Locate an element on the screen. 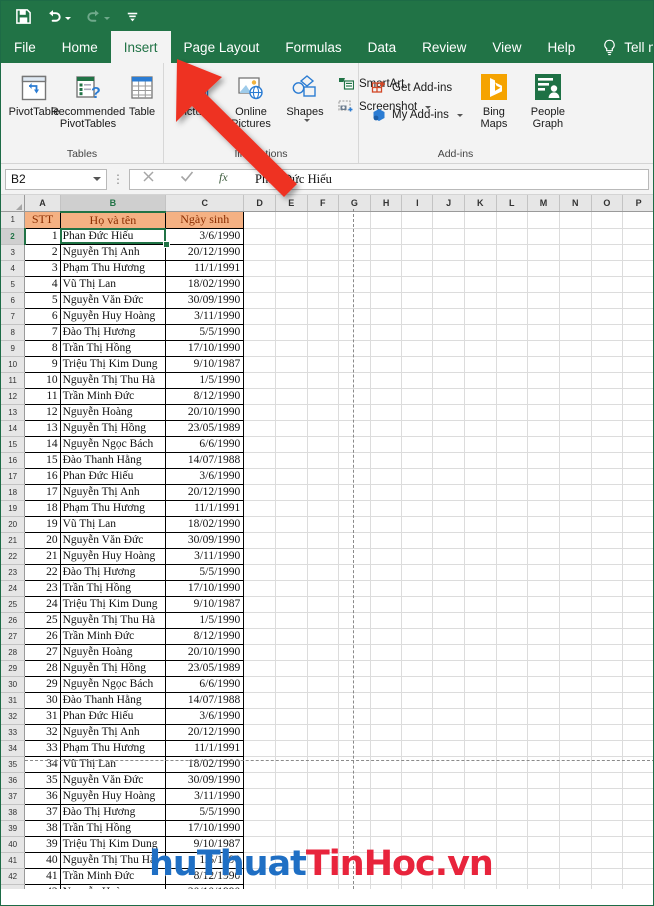 The width and height of the screenshot is (654, 906). tell-me-box: Tell me w is located at coordinates (620, 47).